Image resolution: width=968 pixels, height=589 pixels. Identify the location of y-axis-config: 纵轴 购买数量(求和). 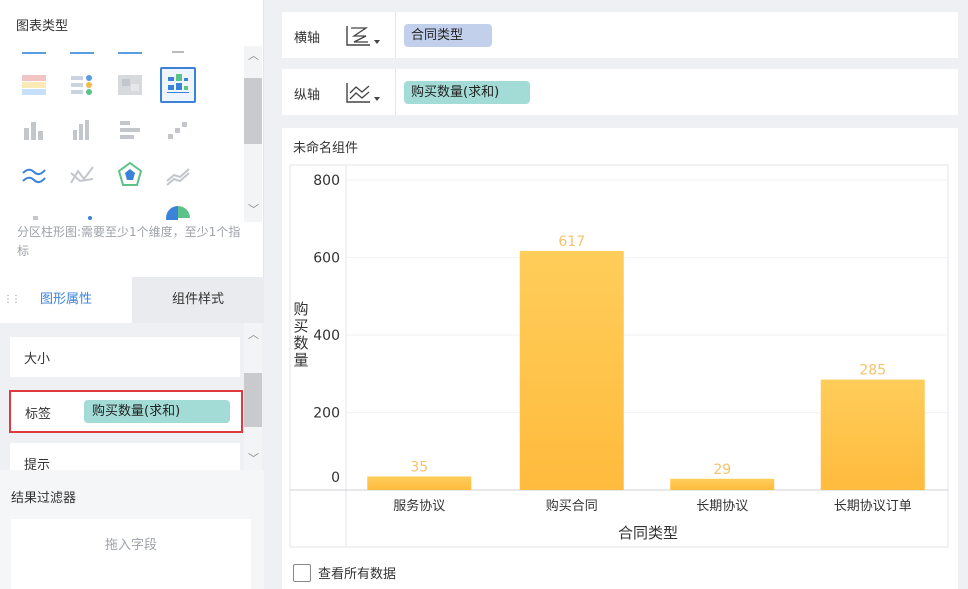
(620, 92).